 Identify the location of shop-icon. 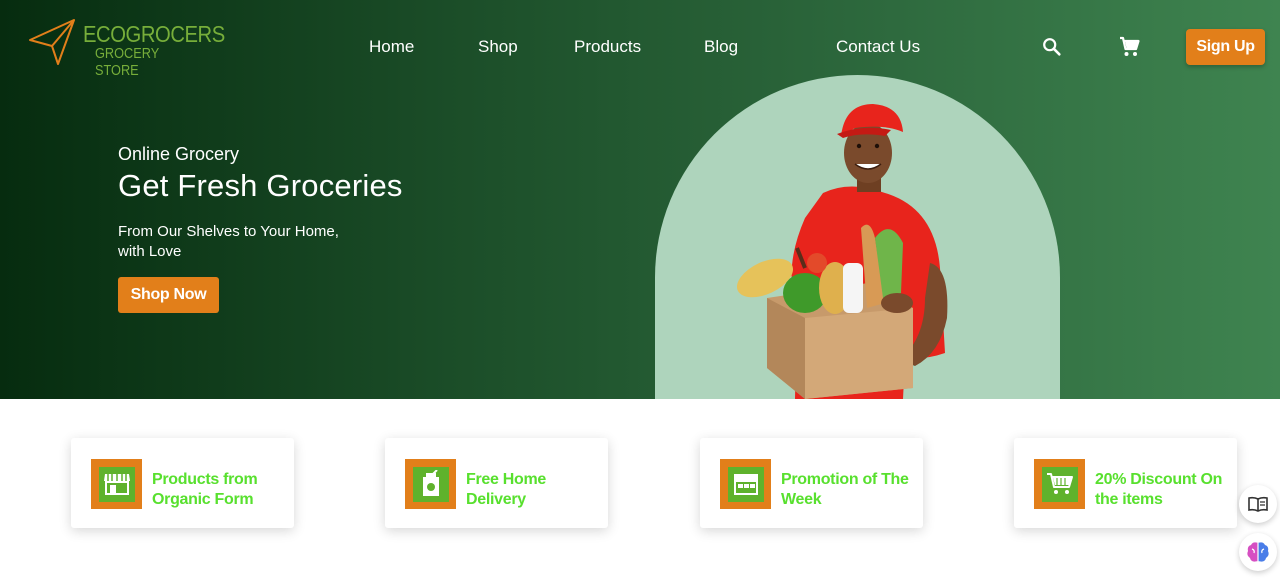
(745, 484).